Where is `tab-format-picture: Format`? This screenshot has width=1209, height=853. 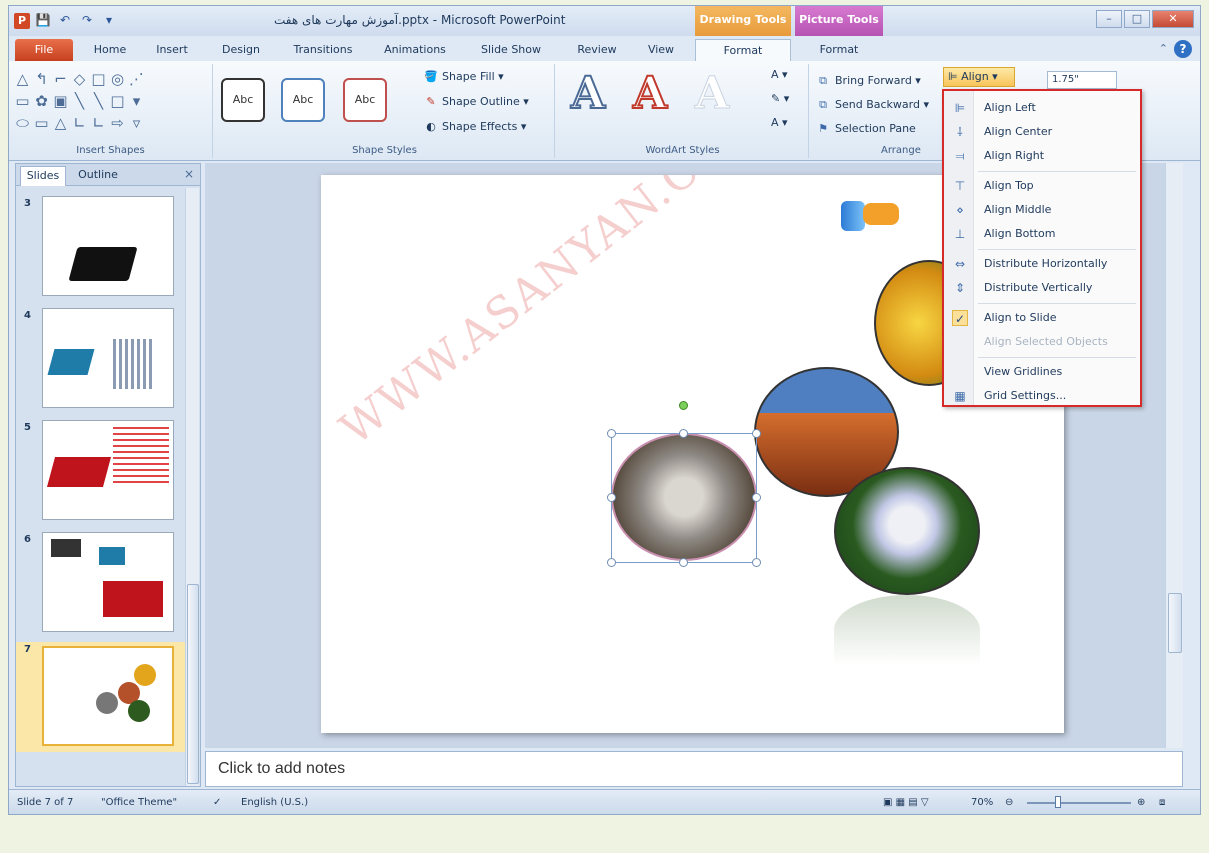
tab-format-picture: Format is located at coordinates (839, 50).